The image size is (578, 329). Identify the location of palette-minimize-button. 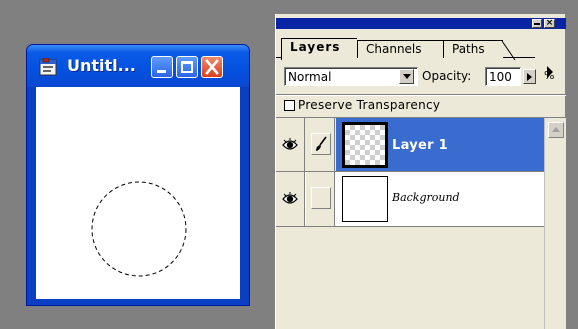
(537, 23).